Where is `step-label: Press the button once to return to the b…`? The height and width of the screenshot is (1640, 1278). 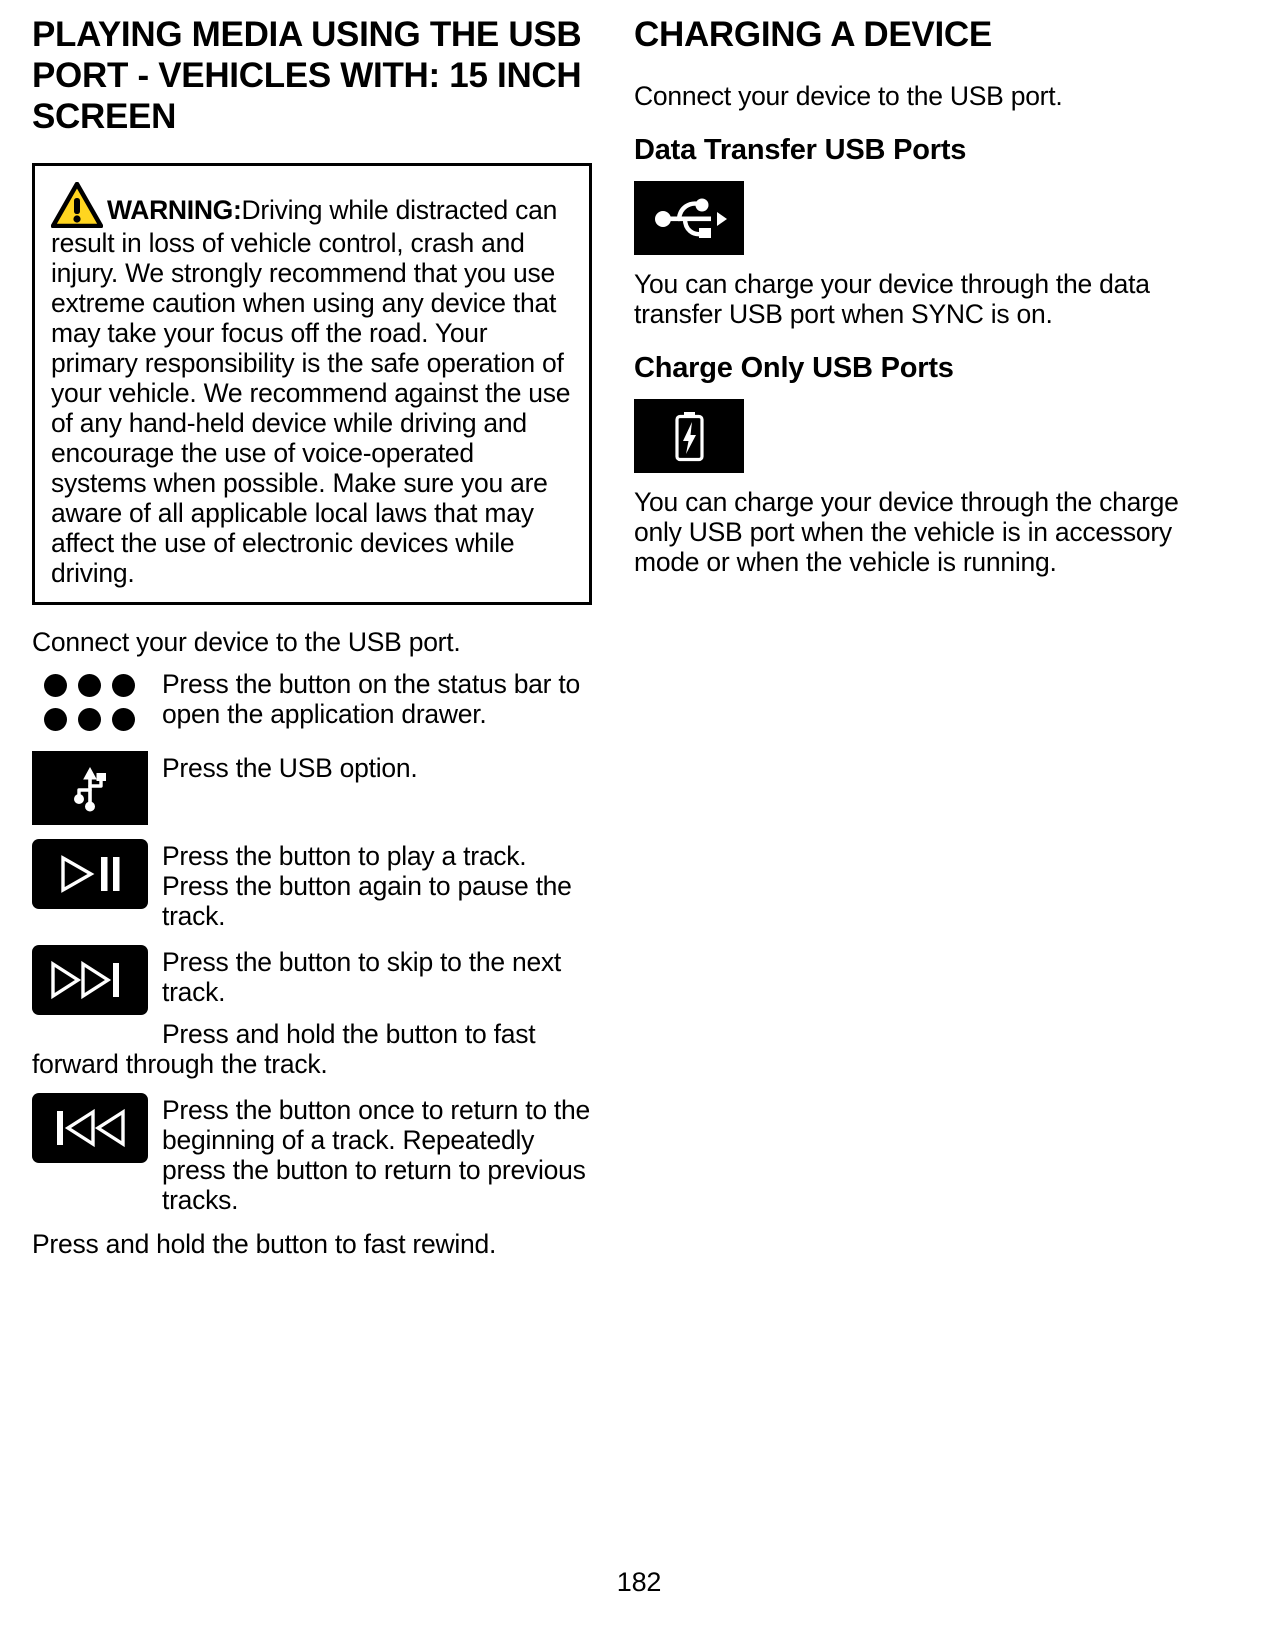
step-label: Press the button once to return to the b… is located at coordinates (376, 1155).